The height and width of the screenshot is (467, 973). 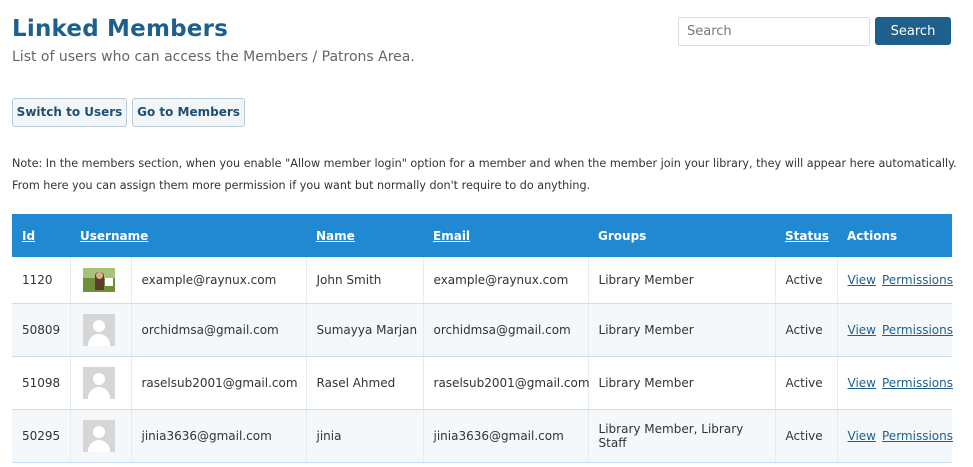 What do you see at coordinates (69, 112) in the screenshot?
I see `switch-to-users-button: Switch to Users` at bounding box center [69, 112].